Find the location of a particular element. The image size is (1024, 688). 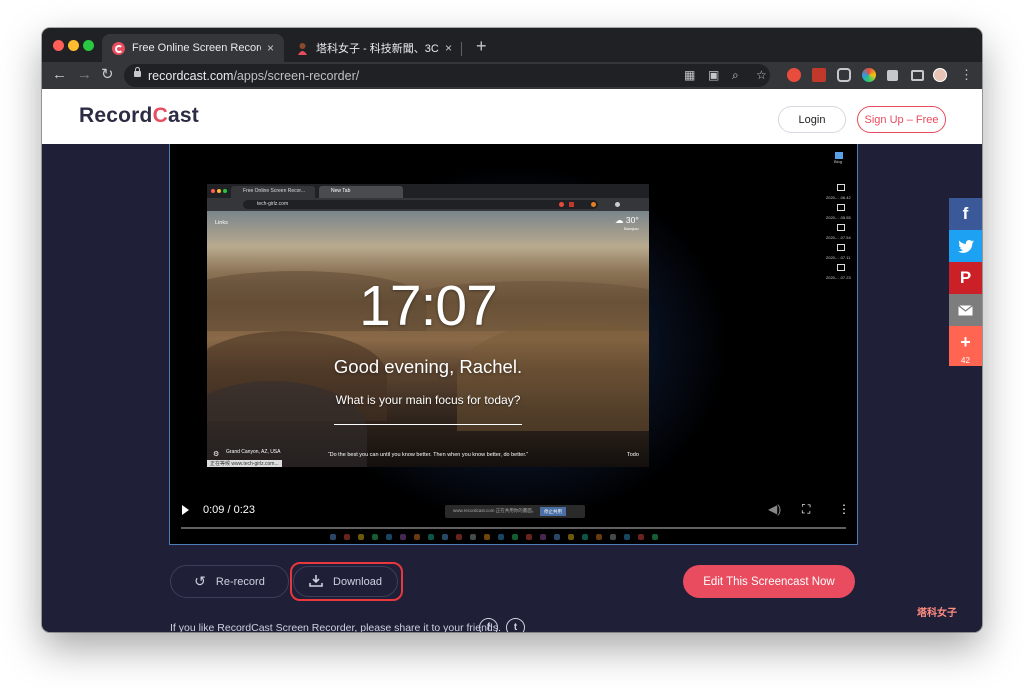

rerecord-button: ↺ Re-record is located at coordinates (229, 581).